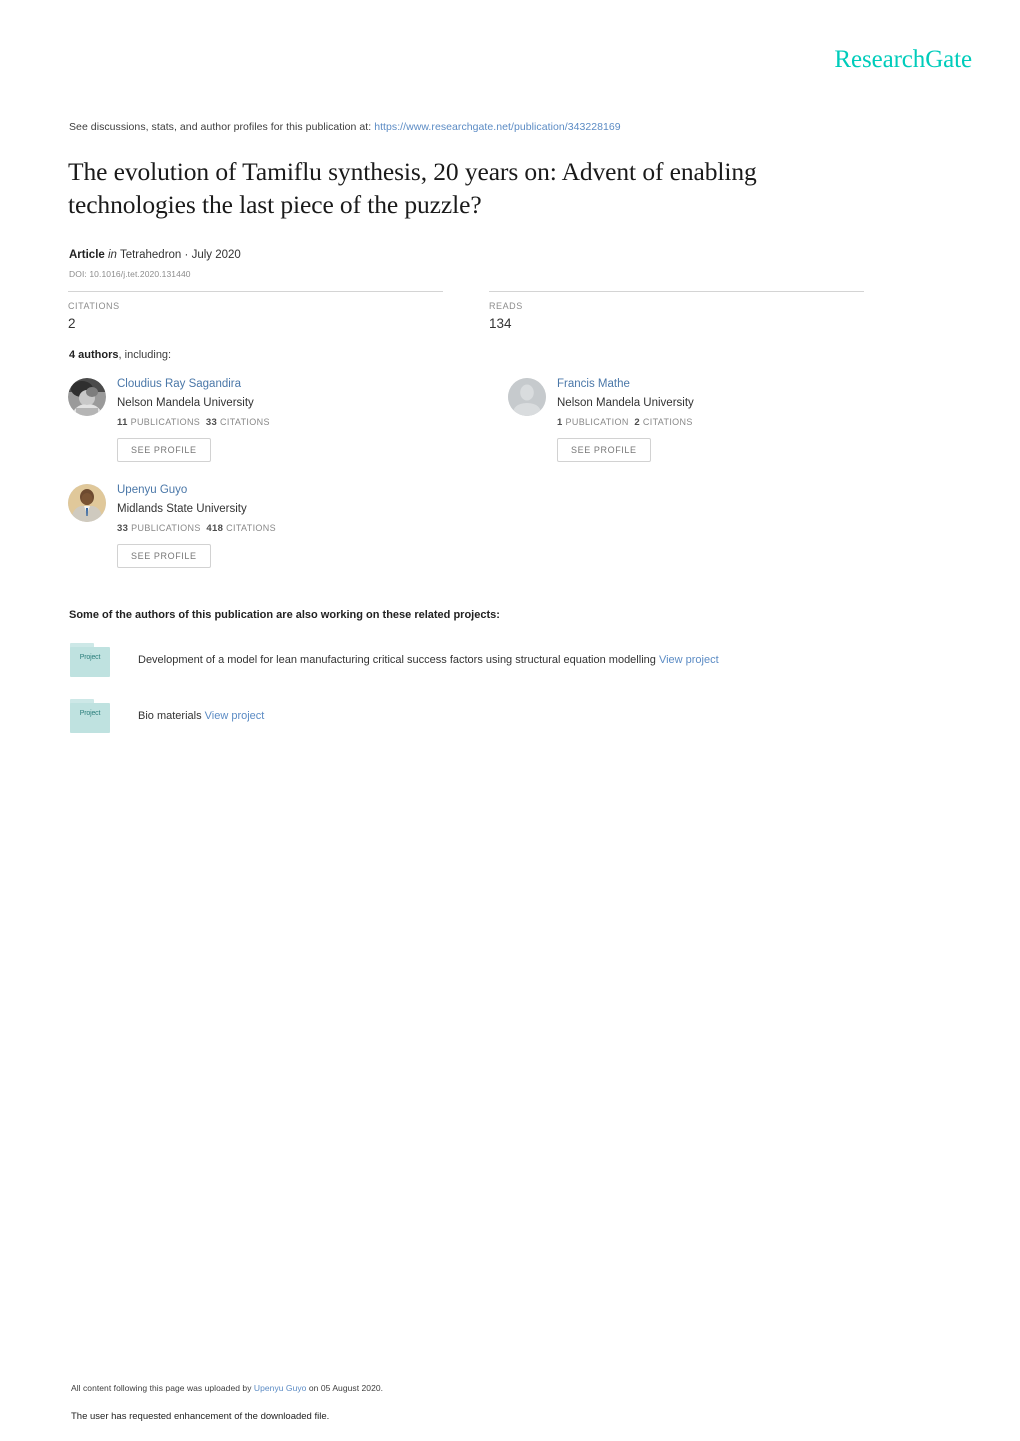 This screenshot has width=1020, height=1441. I want to click on authors-heading-suffix: , including:, so click(145, 355).